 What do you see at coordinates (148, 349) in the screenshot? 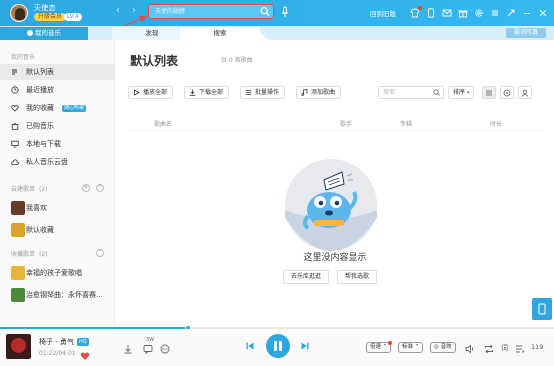
I see `comment-icon` at bounding box center [148, 349].